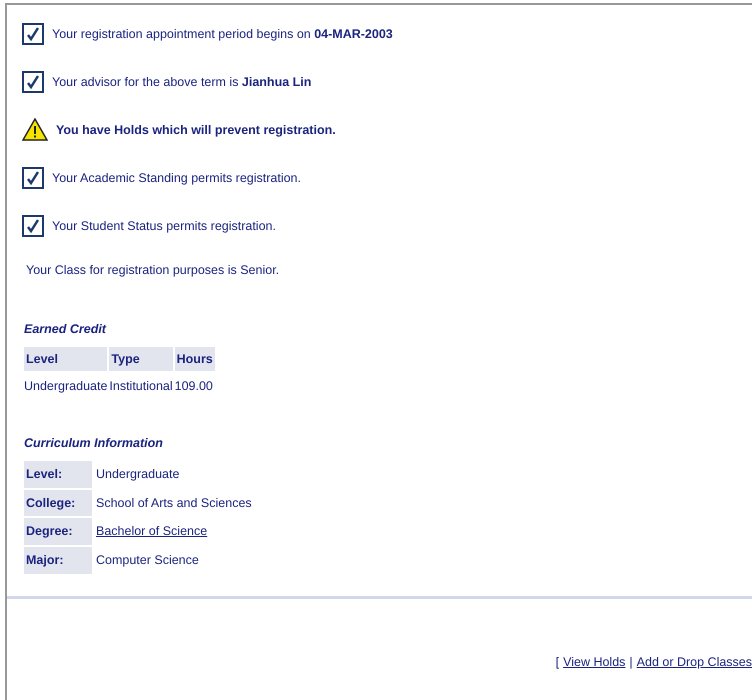 This screenshot has height=700, width=752. I want to click on table-cell-text: 109.00, so click(194, 387).